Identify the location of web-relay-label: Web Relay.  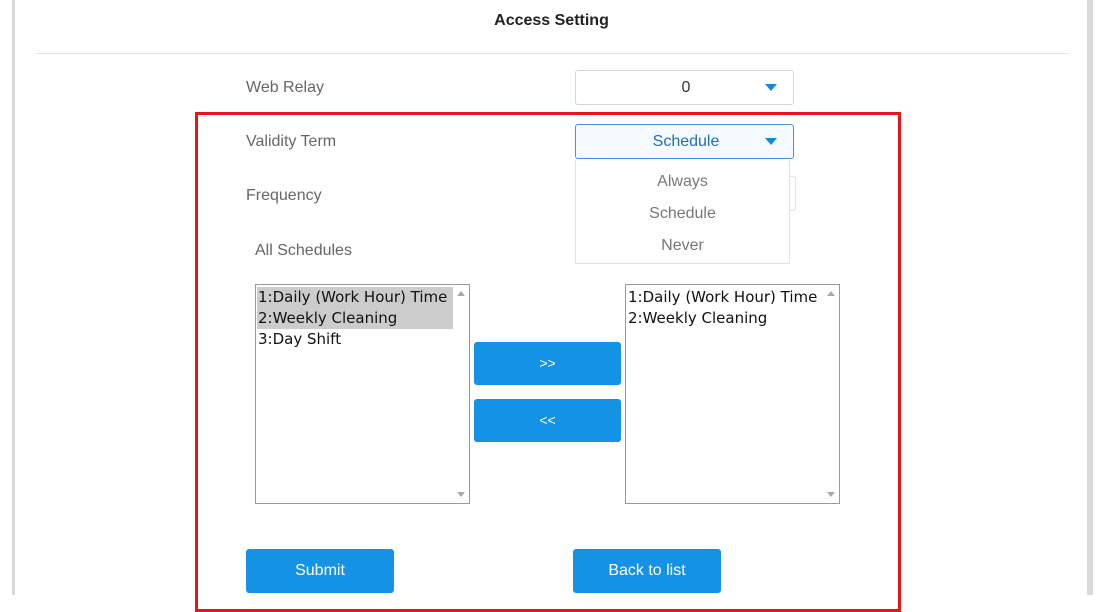
(285, 87).